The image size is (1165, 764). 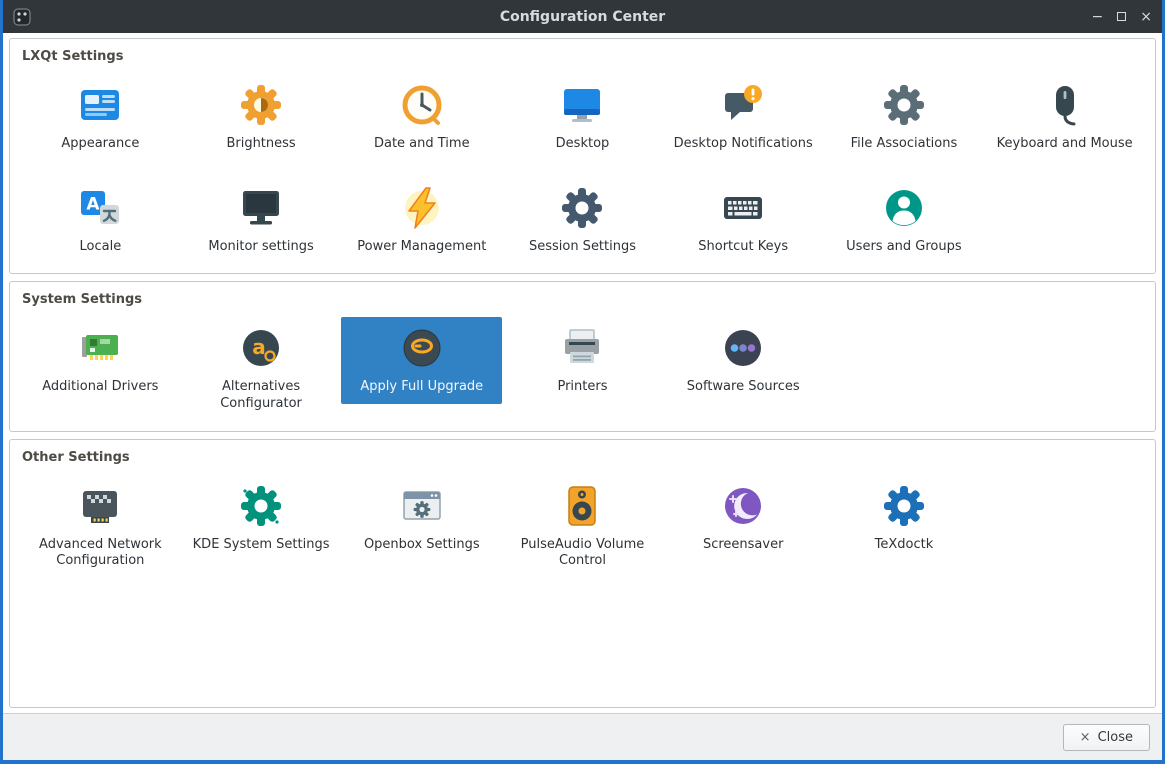 I want to click on launcher-label: Apply Full Upgrade, so click(x=422, y=387).